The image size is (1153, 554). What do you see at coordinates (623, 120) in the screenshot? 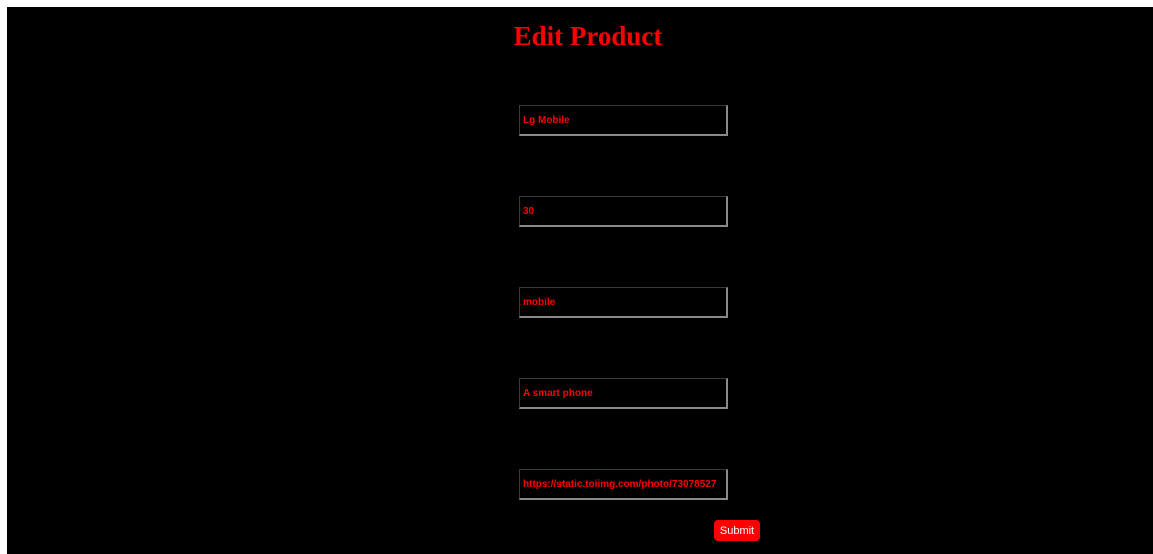
I see `product-name-input` at bounding box center [623, 120].